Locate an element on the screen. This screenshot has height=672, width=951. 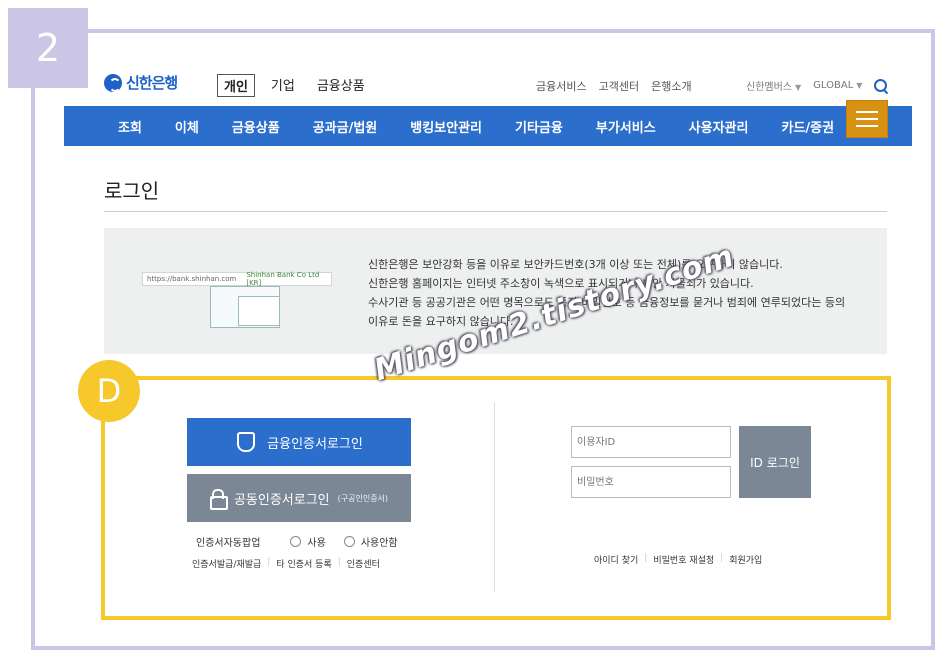
global-label: GLOBAL is located at coordinates (833, 85).